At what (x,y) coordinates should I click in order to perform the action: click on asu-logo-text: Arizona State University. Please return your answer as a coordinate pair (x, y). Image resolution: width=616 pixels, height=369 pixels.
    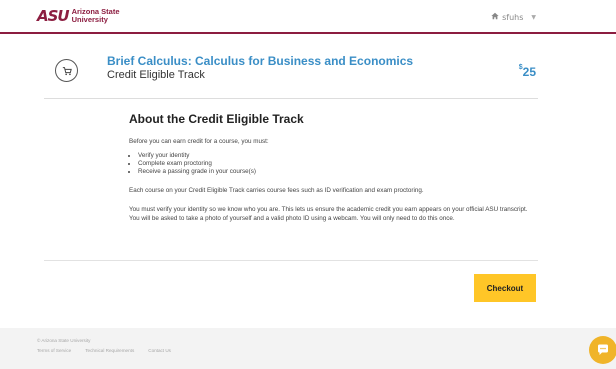
    Looking at the image, I should click on (96, 16).